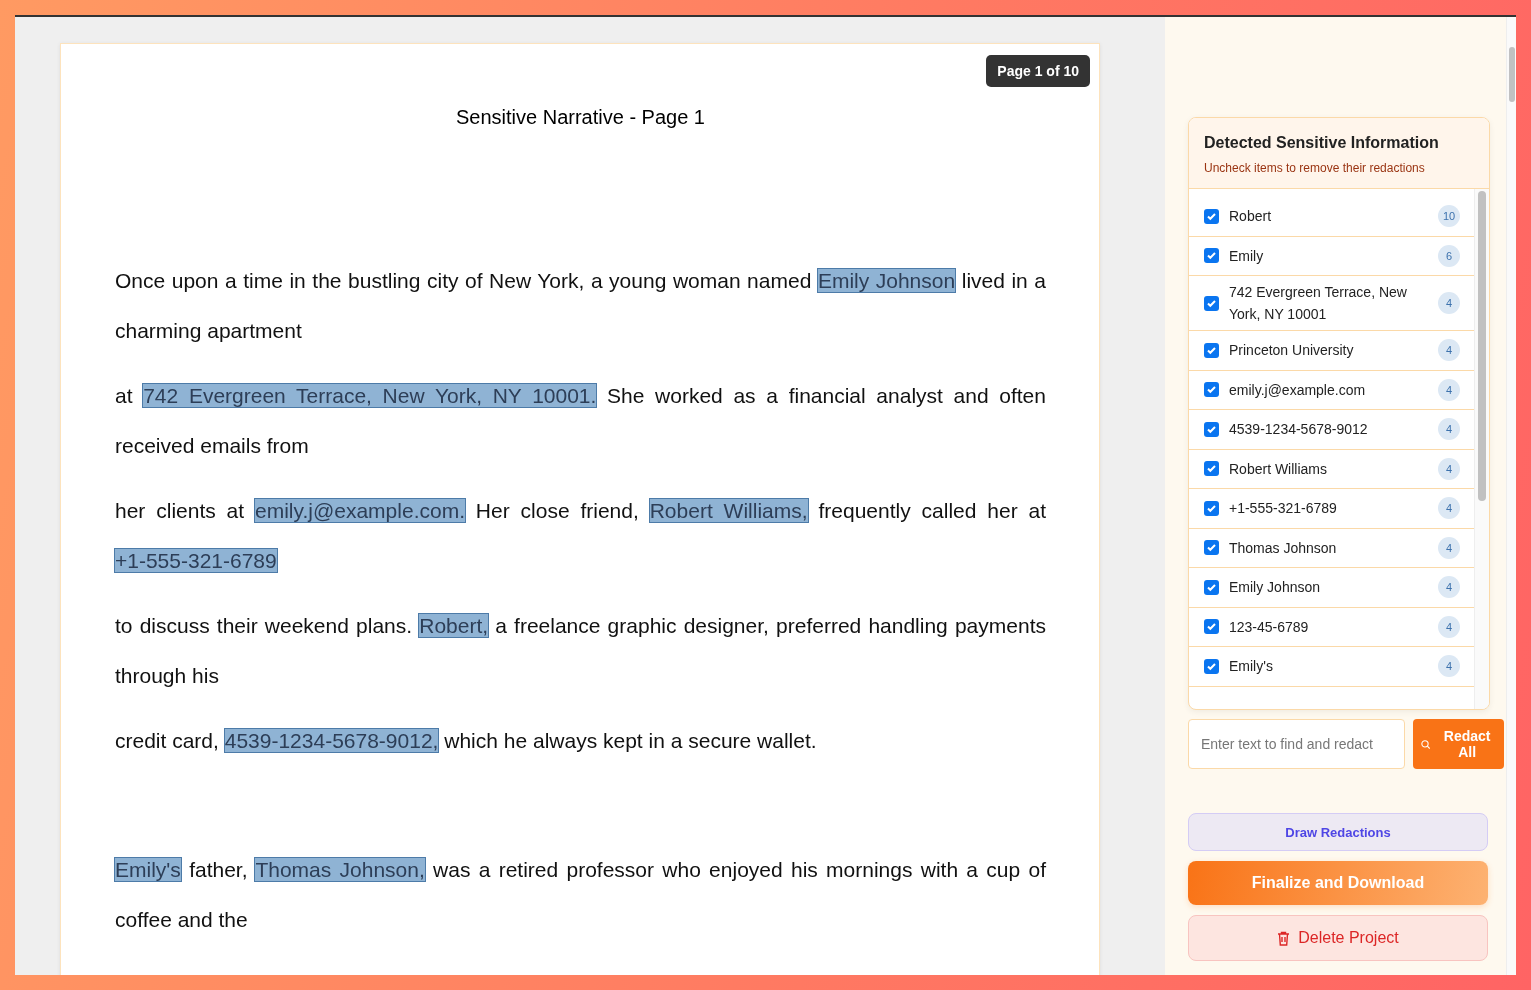 The image size is (1531, 990). Describe the element at coordinates (1332, 469) in the screenshot. I see `detected-item: Robert Williams 4` at that location.